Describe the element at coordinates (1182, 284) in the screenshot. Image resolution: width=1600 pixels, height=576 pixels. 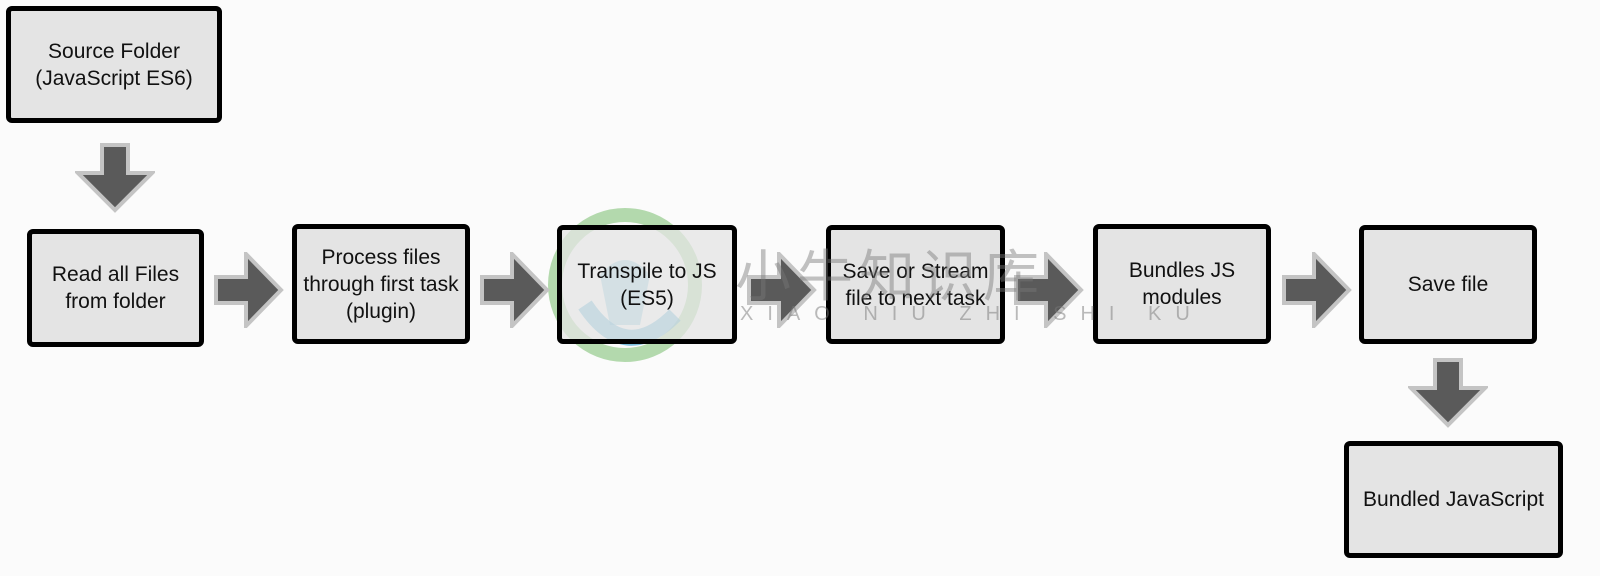
I see `node-bundles-modules: Bundles JS modules` at that location.